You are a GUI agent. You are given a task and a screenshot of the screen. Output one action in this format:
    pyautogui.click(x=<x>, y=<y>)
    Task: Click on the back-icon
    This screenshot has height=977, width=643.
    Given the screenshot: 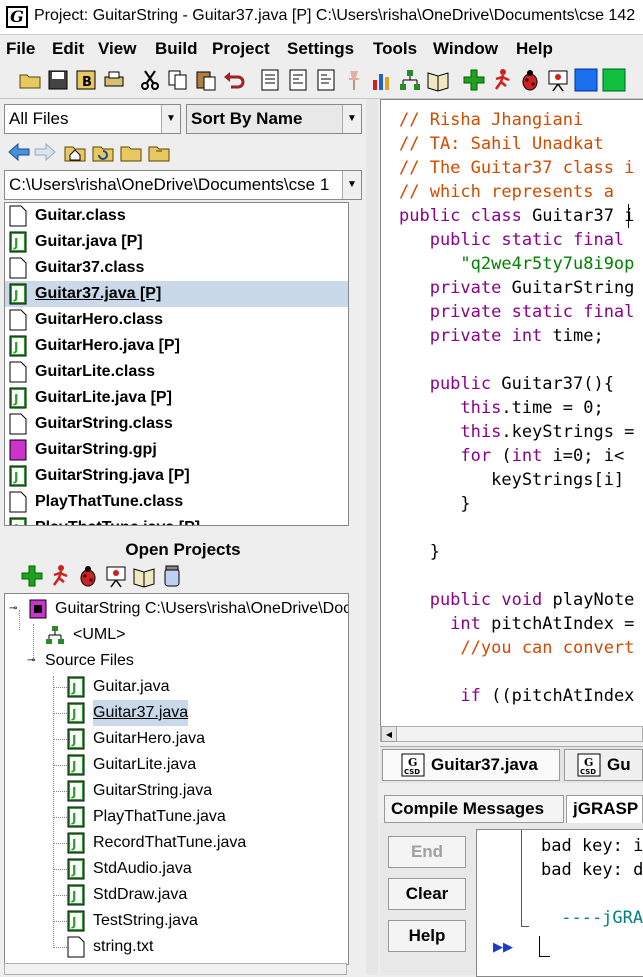 What is the action you would take?
    pyautogui.click(x=19, y=152)
    